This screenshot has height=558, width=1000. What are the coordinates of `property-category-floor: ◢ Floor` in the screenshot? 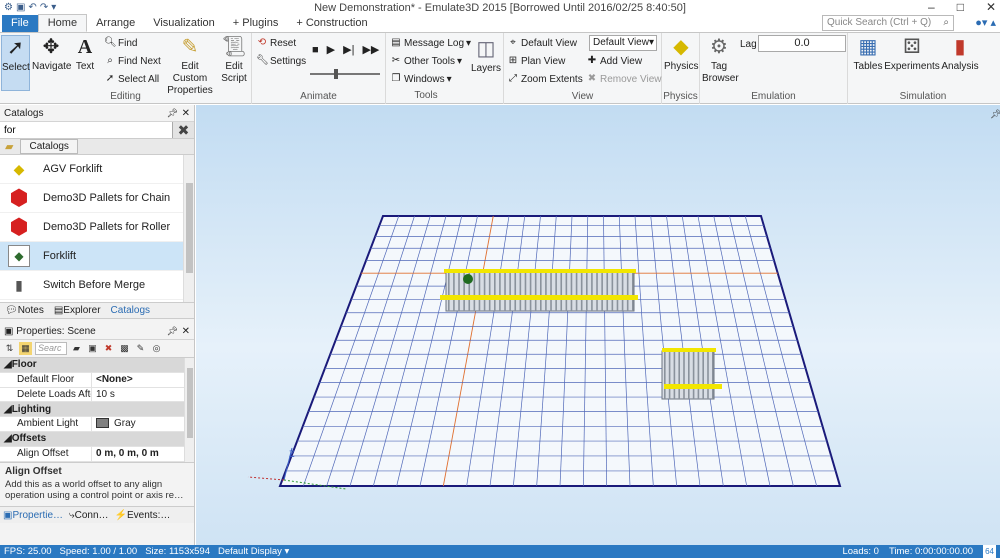 It's located at (97, 365).